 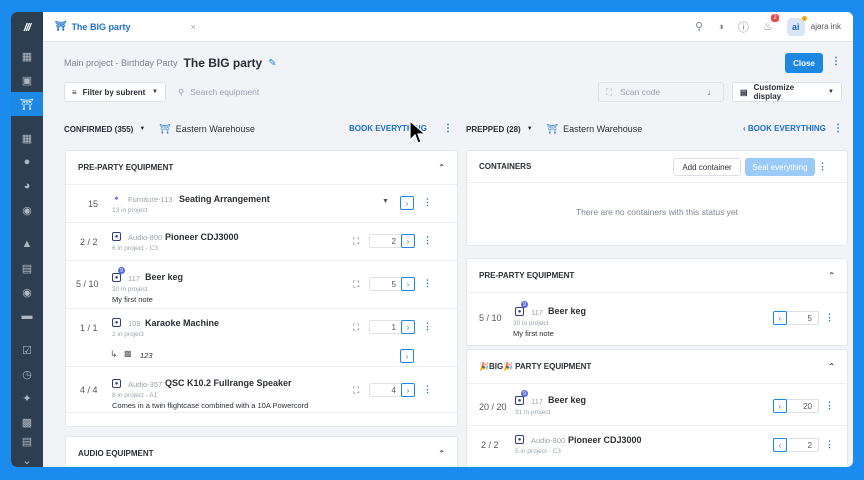 What do you see at coordinates (92, 26) in the screenshot?
I see `project-tab: ⛩ The BIG party` at bounding box center [92, 26].